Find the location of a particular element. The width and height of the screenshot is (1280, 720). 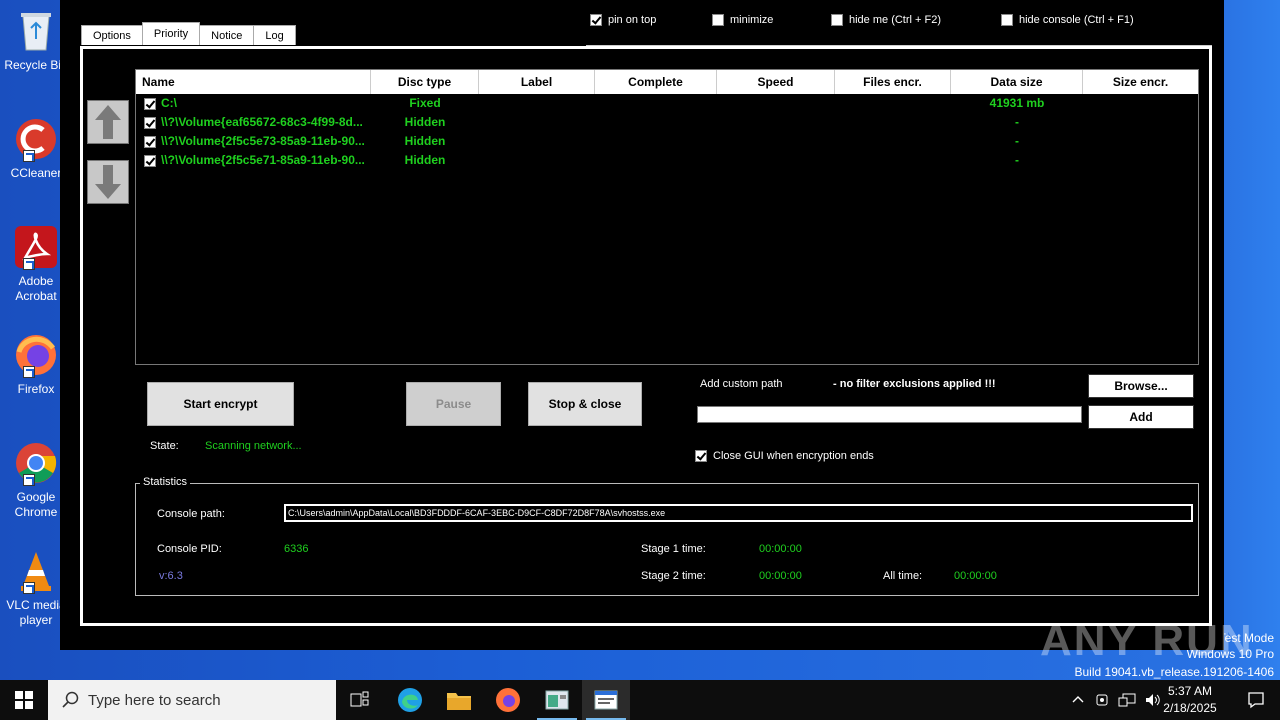

search-placeholder: Type here to search is located at coordinates (154, 700).